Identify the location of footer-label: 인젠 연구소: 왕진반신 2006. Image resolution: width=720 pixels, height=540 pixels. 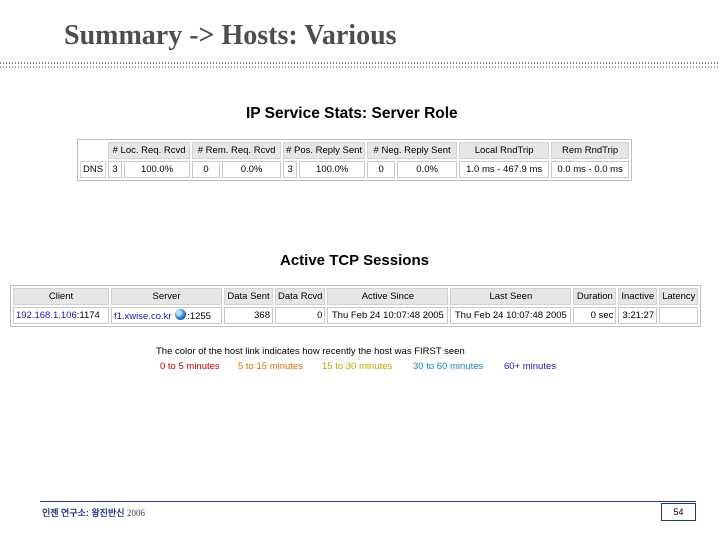
(93, 512).